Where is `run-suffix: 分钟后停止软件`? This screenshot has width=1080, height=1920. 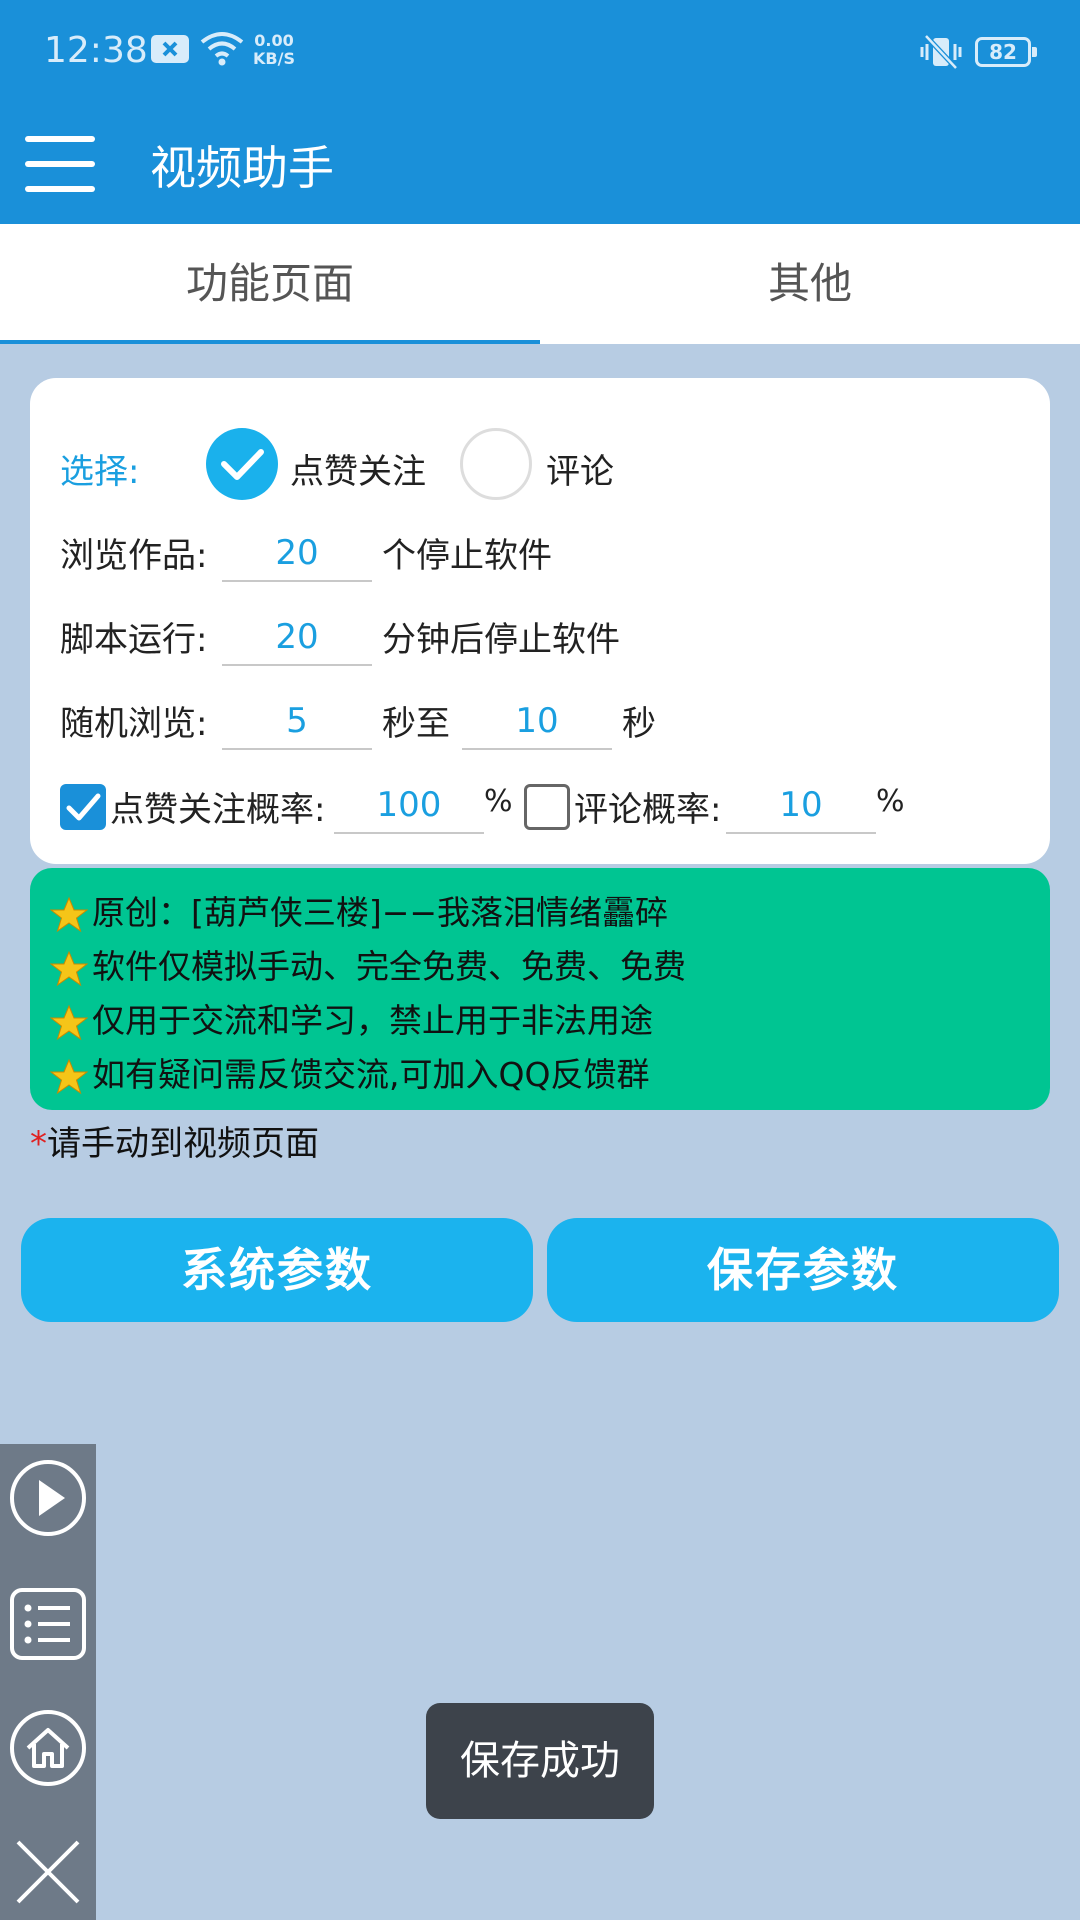 run-suffix: 分钟后停止软件 is located at coordinates (501, 640).